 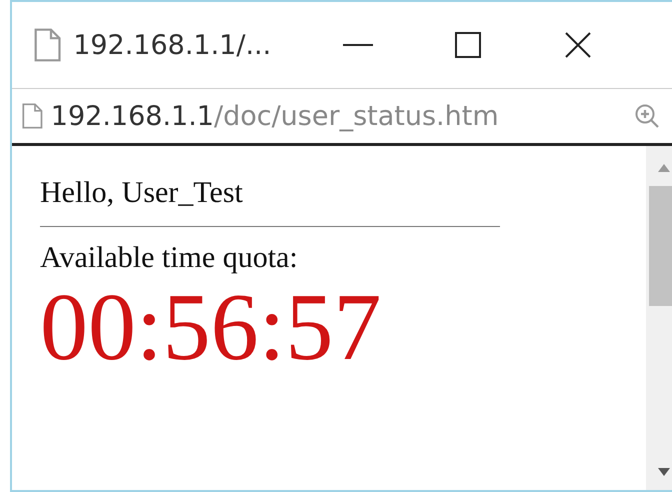 What do you see at coordinates (468, 45) in the screenshot?
I see `maximize-icon` at bounding box center [468, 45].